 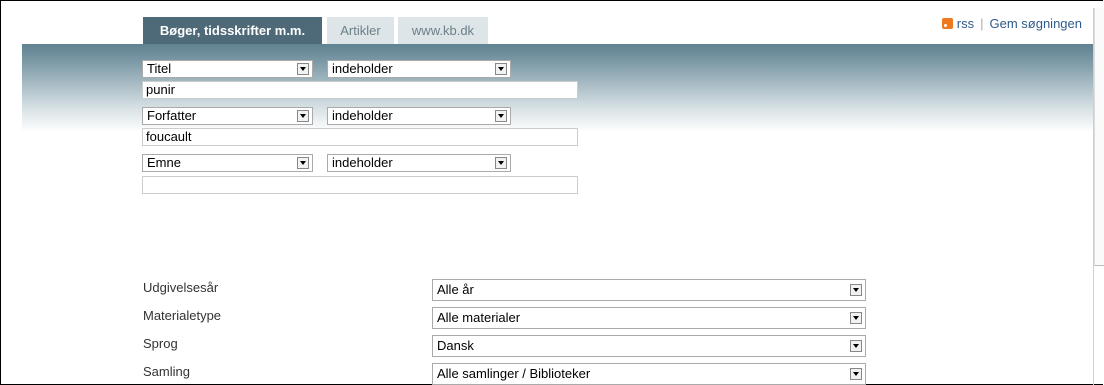 What do you see at coordinates (419, 163) in the screenshot?
I see `operator-select-3: indeholder` at bounding box center [419, 163].